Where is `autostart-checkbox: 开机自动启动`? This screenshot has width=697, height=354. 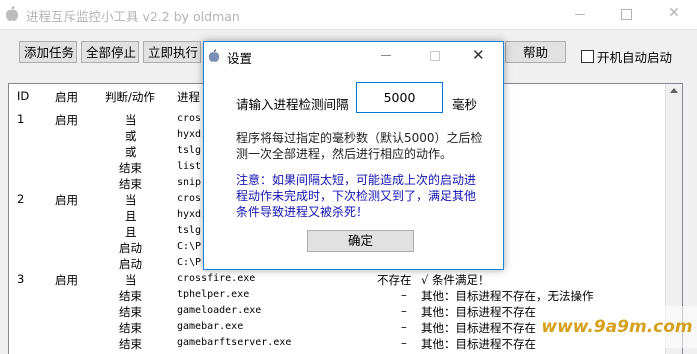 autostart-checkbox: 开机自动启动 is located at coordinates (626, 56).